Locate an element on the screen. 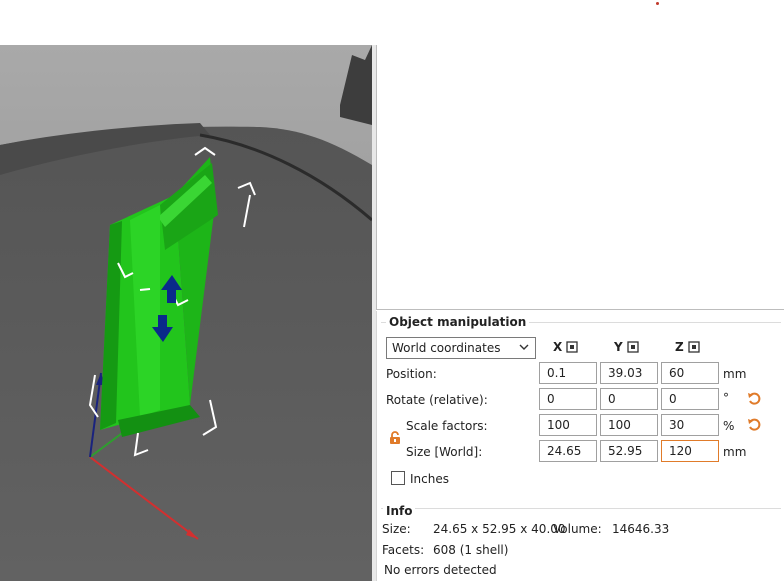 This screenshot has width=784, height=581. info-size-label: Size: is located at coordinates (396, 529).